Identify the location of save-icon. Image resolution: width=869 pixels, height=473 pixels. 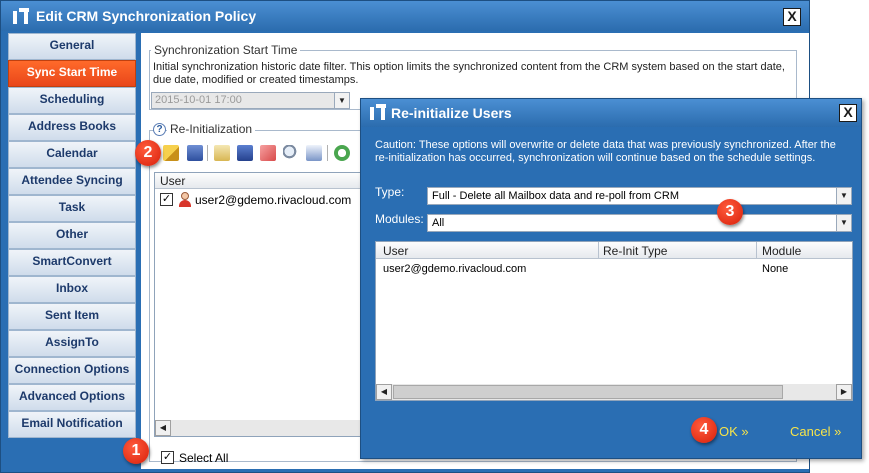
(245, 153).